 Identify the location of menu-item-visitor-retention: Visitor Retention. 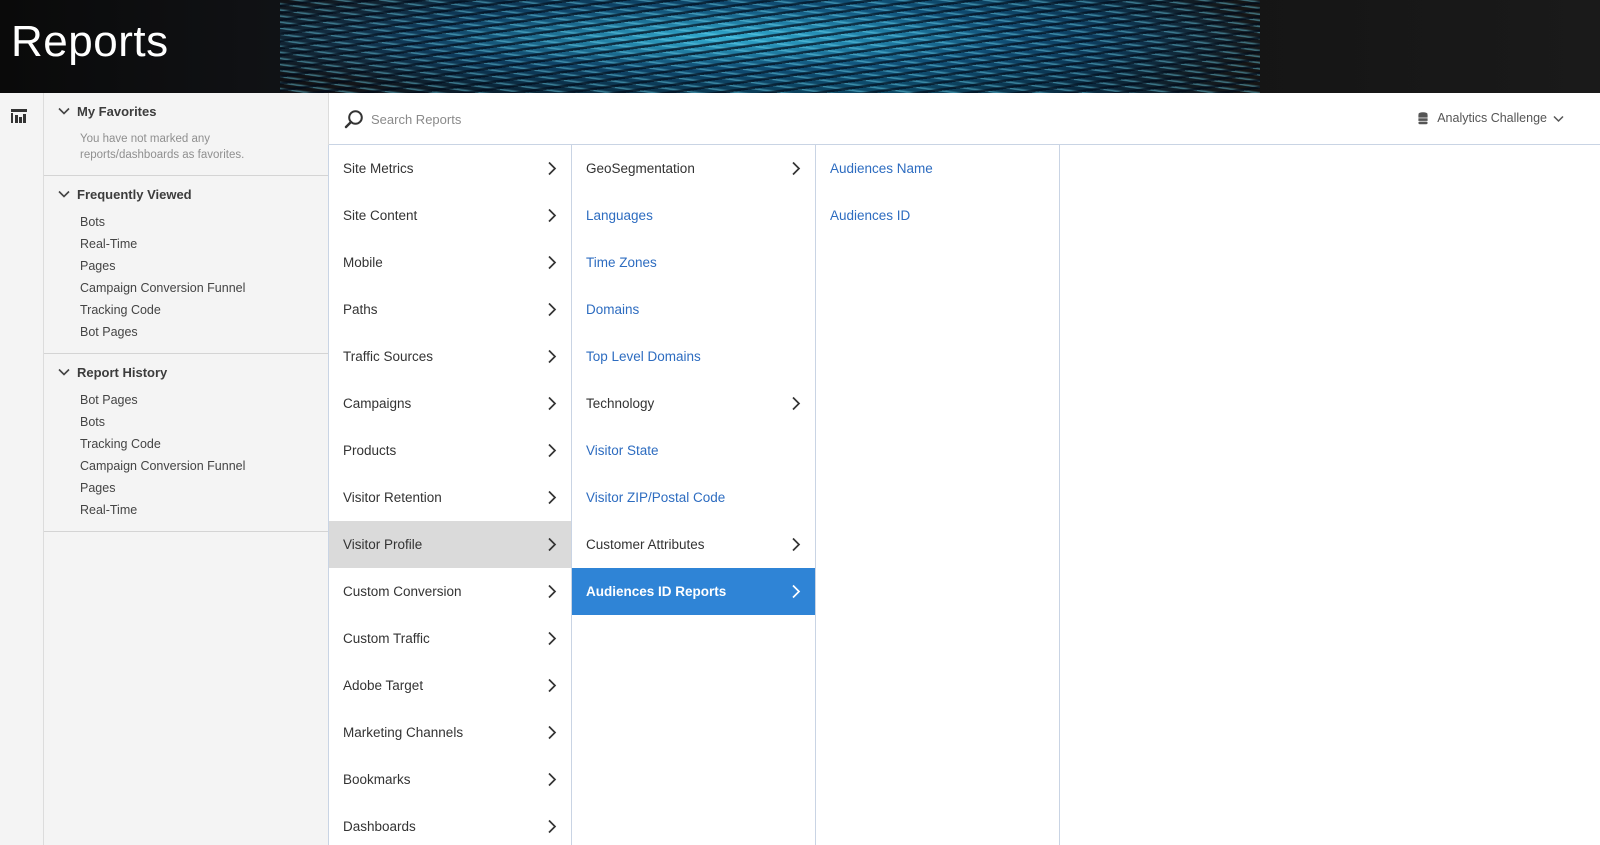
(450, 497).